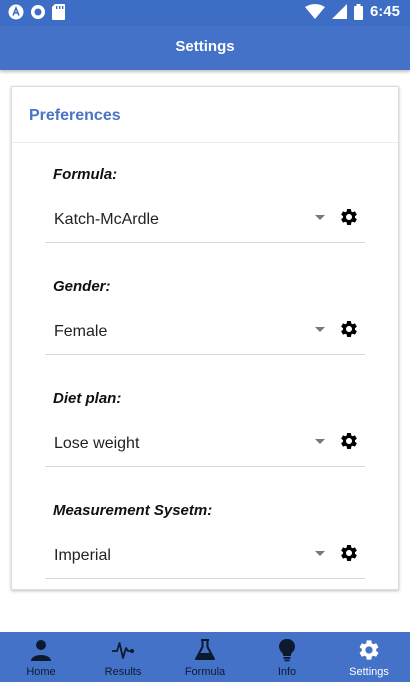 This screenshot has width=410, height=682. What do you see at coordinates (205, 13) in the screenshot?
I see `status-bar: 6:45` at bounding box center [205, 13].